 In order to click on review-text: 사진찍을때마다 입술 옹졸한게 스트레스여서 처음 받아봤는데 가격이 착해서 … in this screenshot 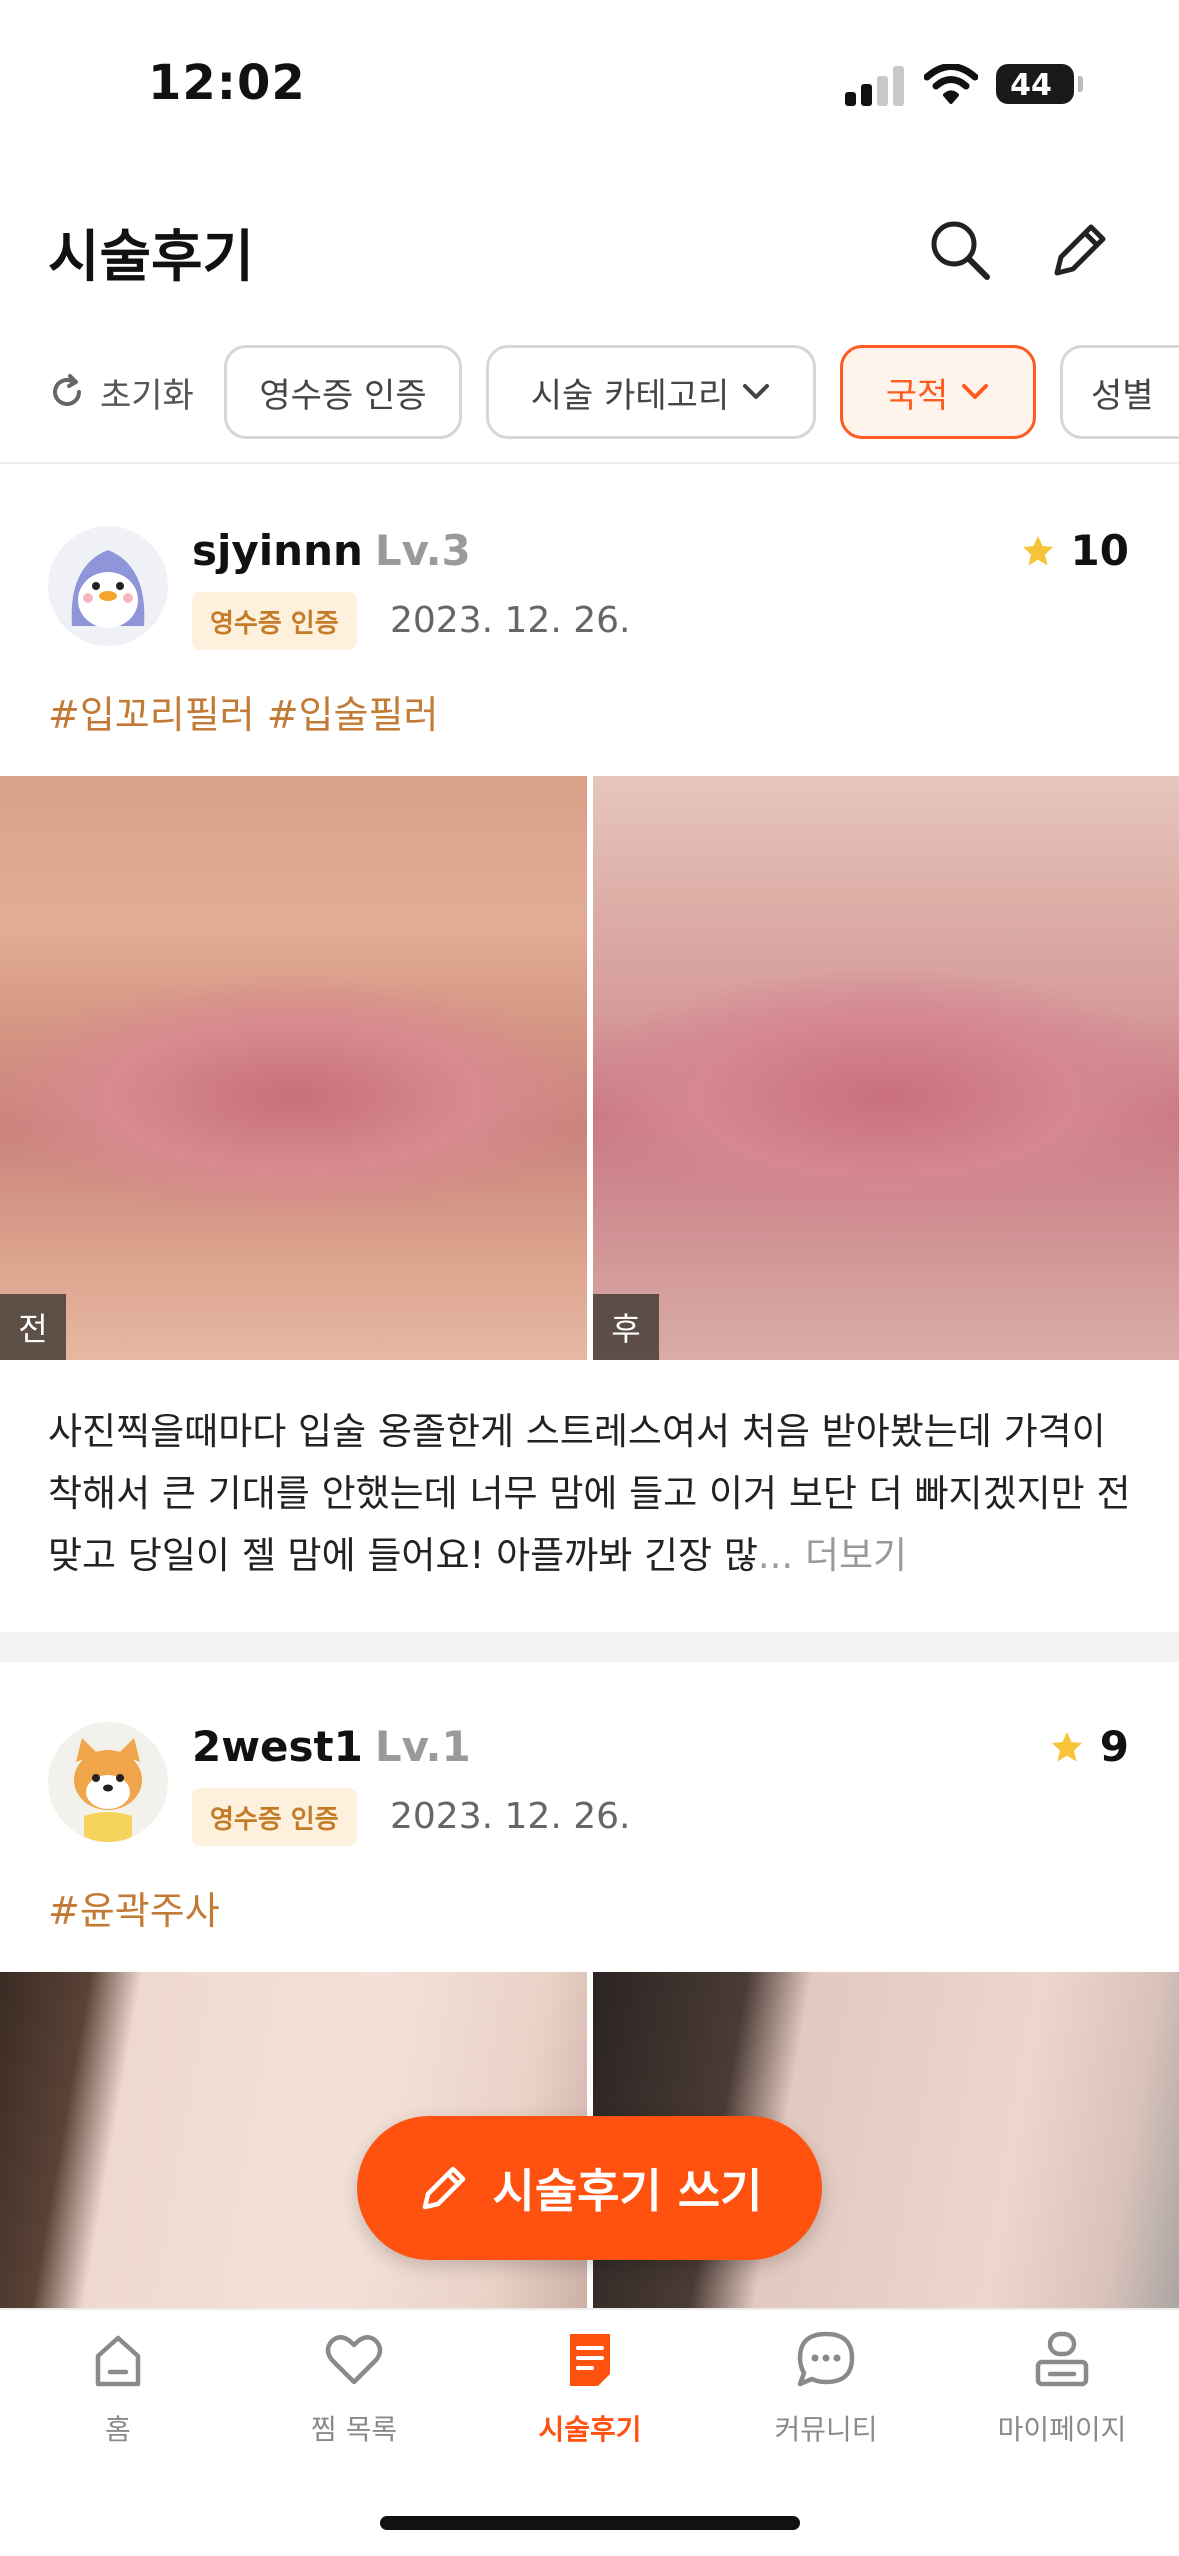, I will do `click(593, 1494)`.